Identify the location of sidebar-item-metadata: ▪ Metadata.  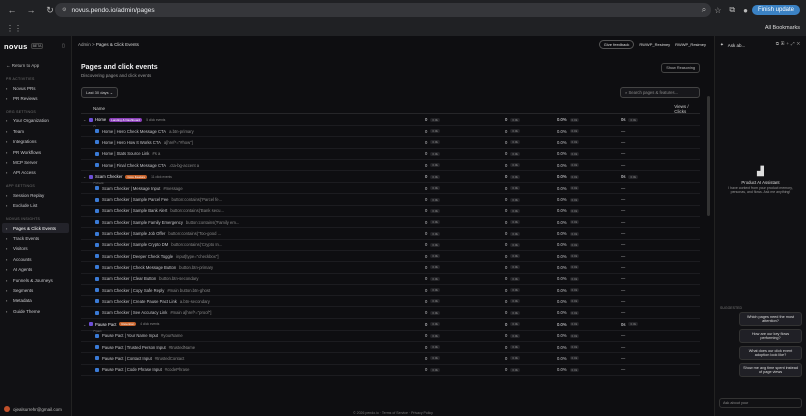
(35, 301).